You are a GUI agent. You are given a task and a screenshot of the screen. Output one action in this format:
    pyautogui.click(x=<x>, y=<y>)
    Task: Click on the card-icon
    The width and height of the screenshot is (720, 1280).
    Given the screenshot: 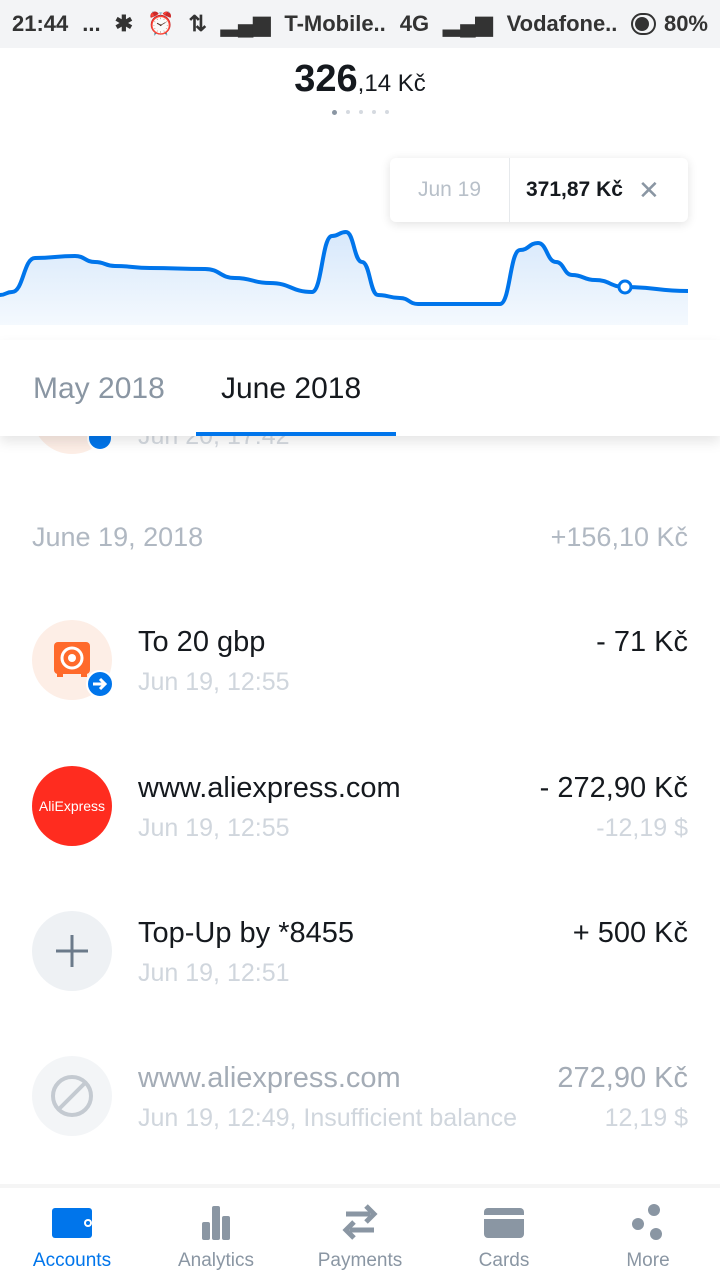 What is the action you would take?
    pyautogui.click(x=504, y=1223)
    